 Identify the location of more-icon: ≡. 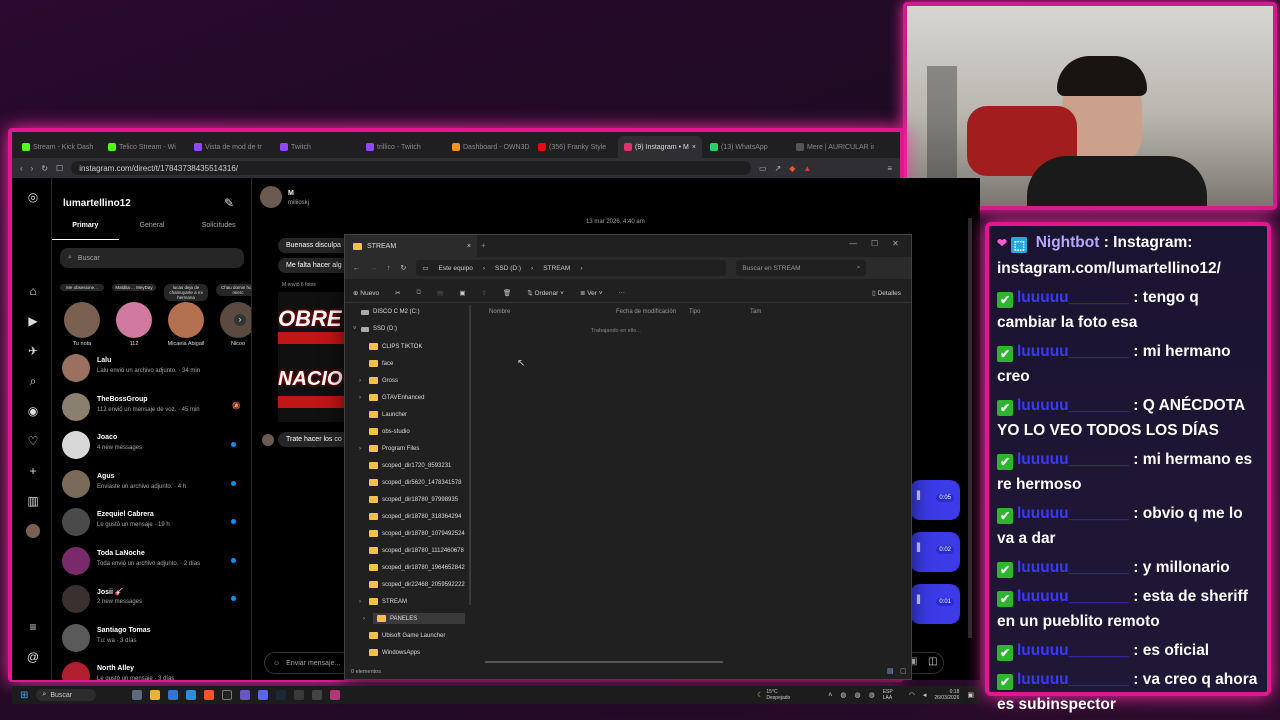
(33, 627).